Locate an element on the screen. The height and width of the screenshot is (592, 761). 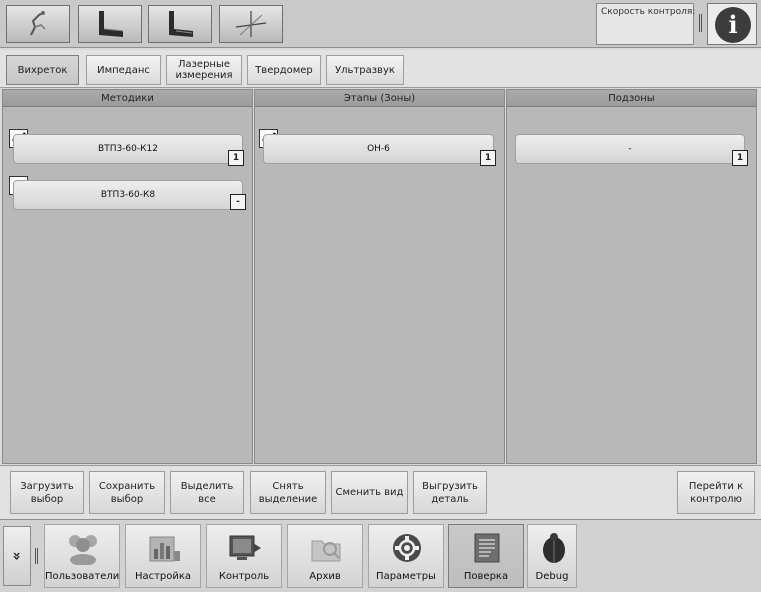
subzone-item-1: - is located at coordinates (630, 149).